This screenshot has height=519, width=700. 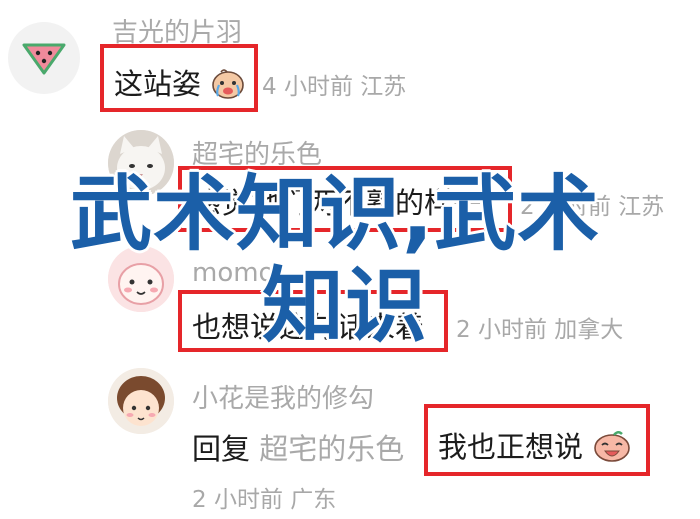 I want to click on reply-line: 回复 超宅的乐色, so click(x=298, y=447).